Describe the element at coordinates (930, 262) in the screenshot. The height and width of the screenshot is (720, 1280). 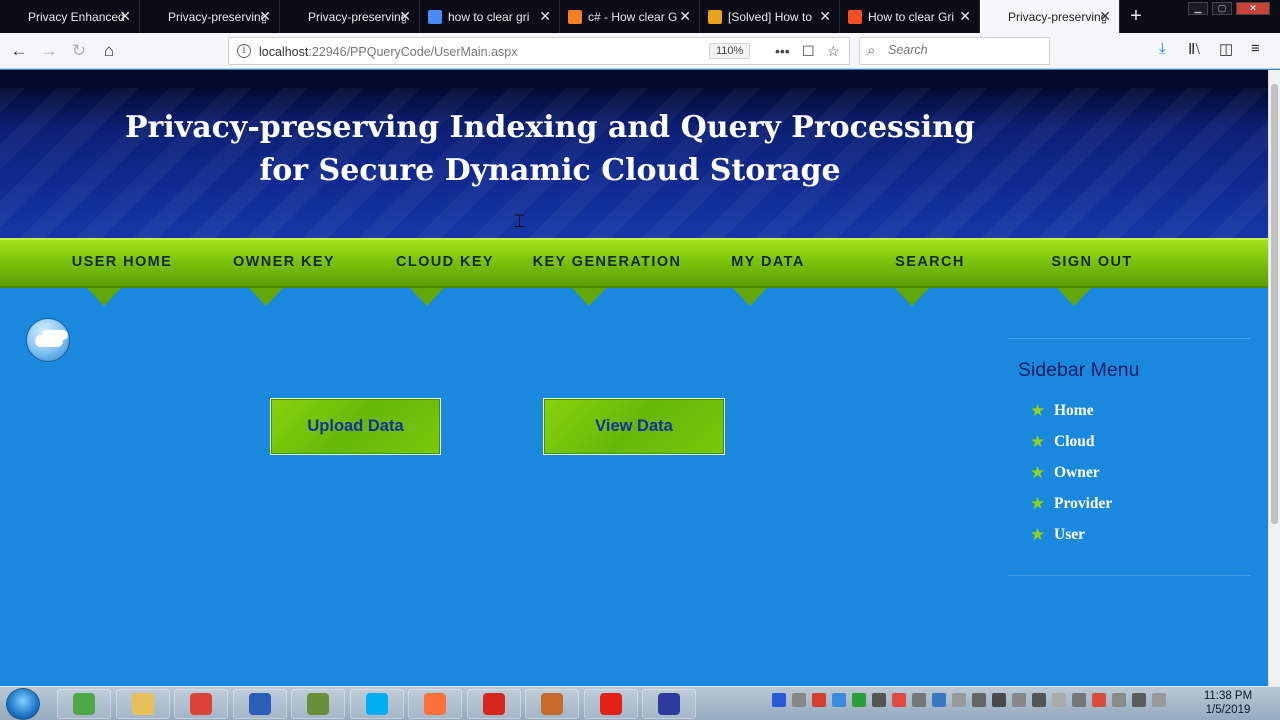
I see `menu-search: SEARCH` at that location.